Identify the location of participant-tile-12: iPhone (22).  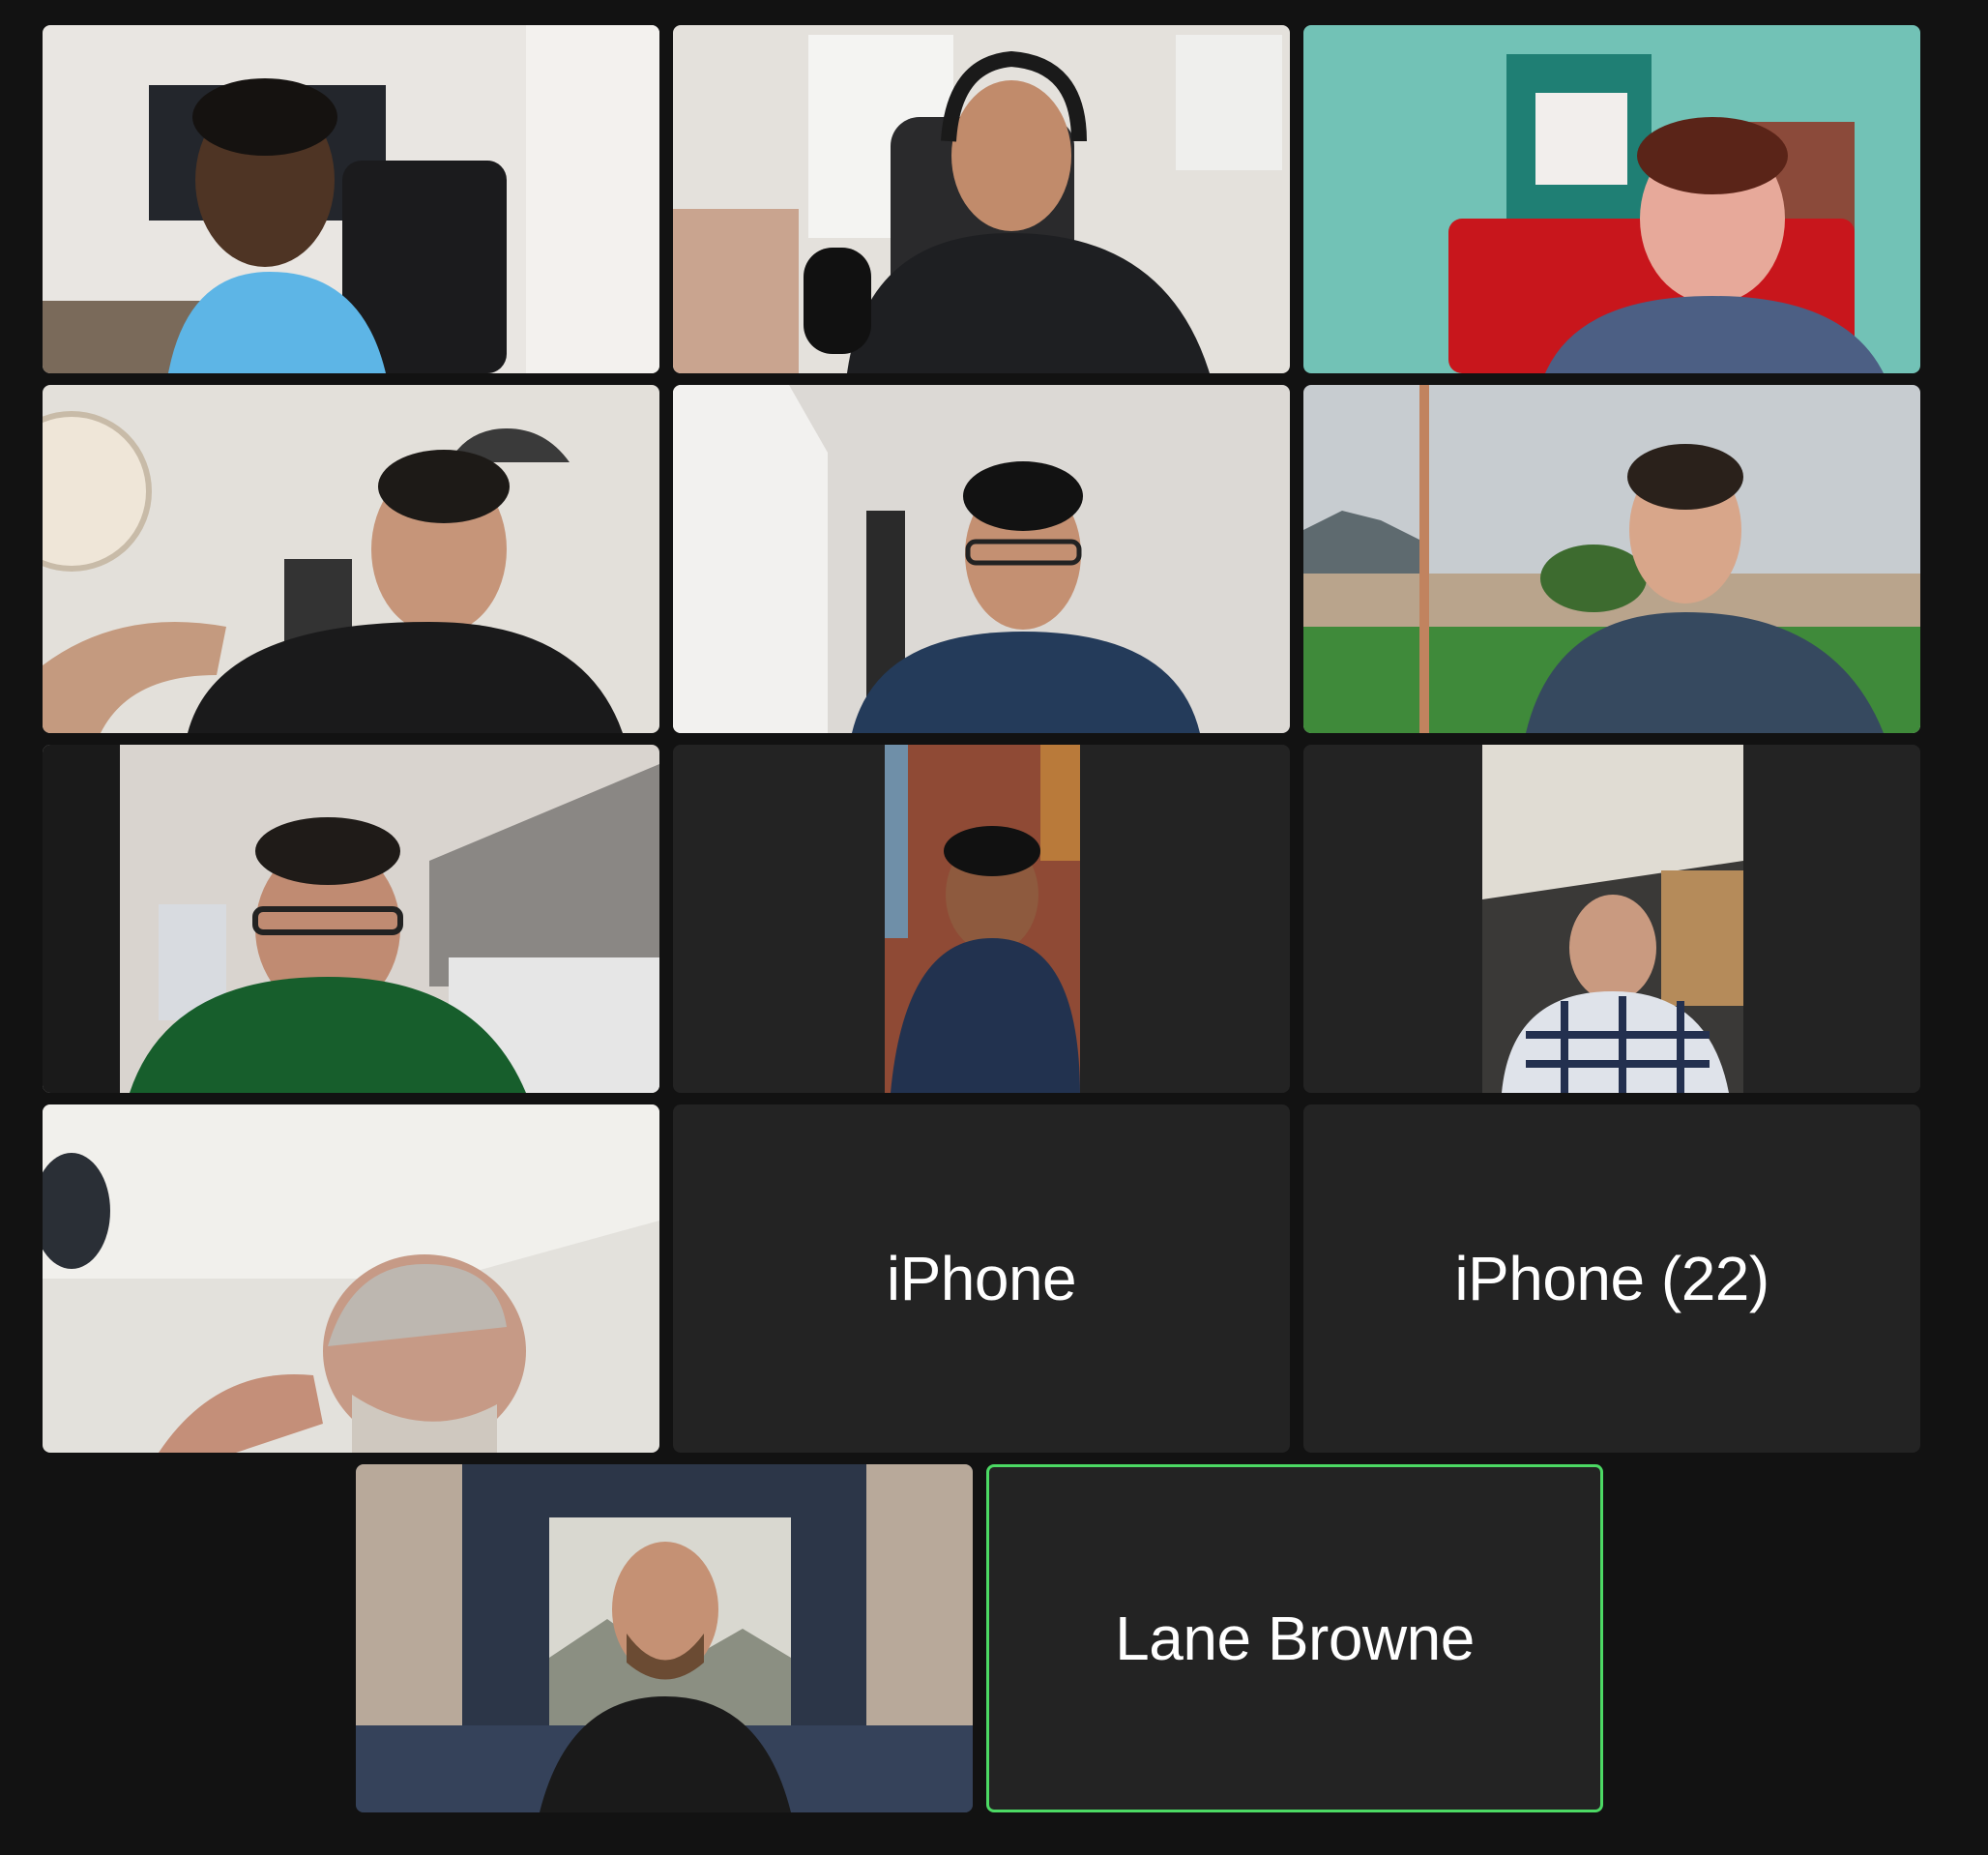
(1611, 1278).